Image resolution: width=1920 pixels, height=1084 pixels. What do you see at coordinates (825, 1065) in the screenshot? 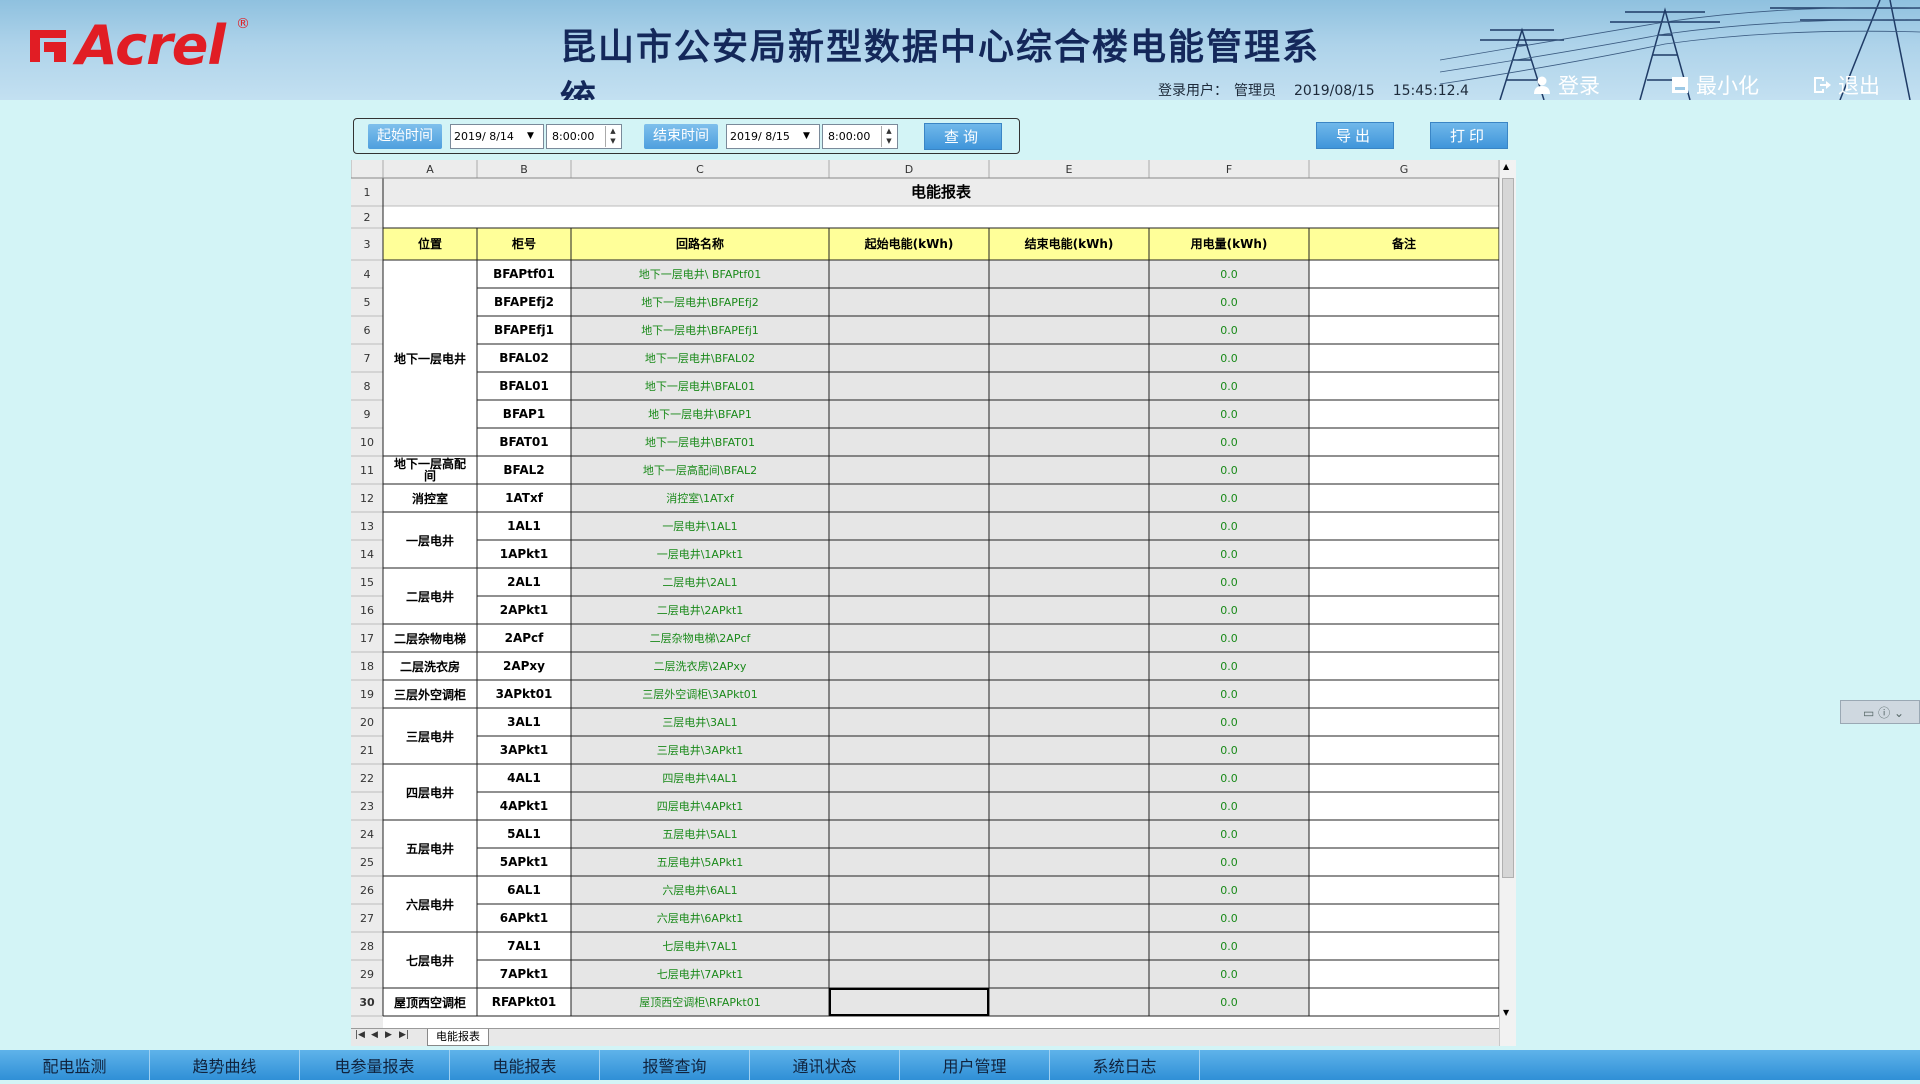
I see `nav-item-5: 通讯状态` at bounding box center [825, 1065].